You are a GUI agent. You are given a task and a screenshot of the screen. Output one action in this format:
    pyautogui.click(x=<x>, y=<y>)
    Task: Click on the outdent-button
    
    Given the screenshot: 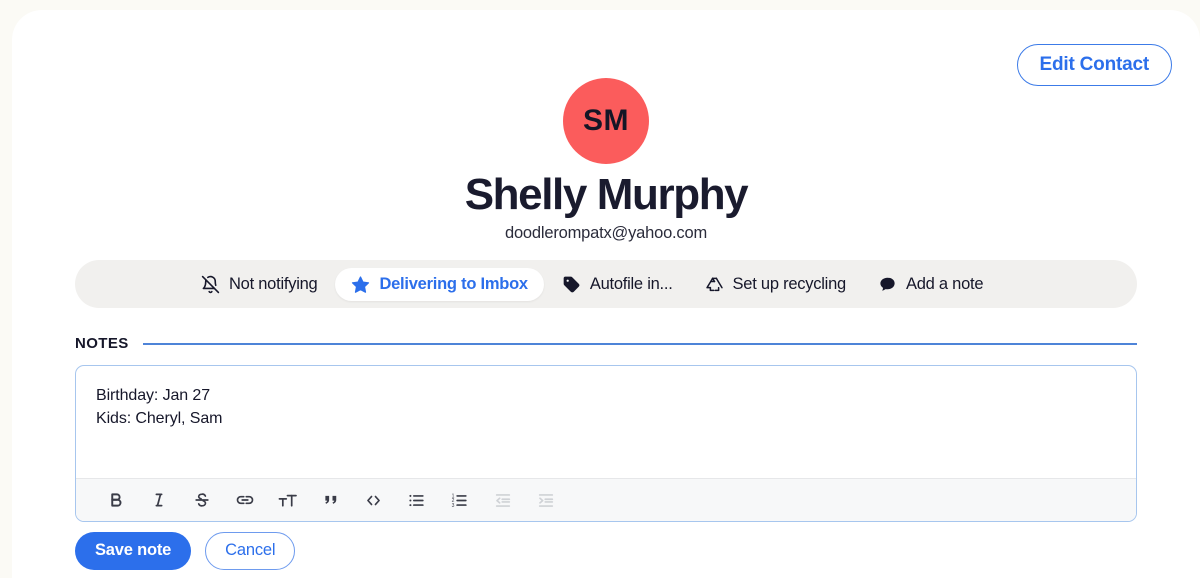 What is the action you would take?
    pyautogui.click(x=502, y=500)
    